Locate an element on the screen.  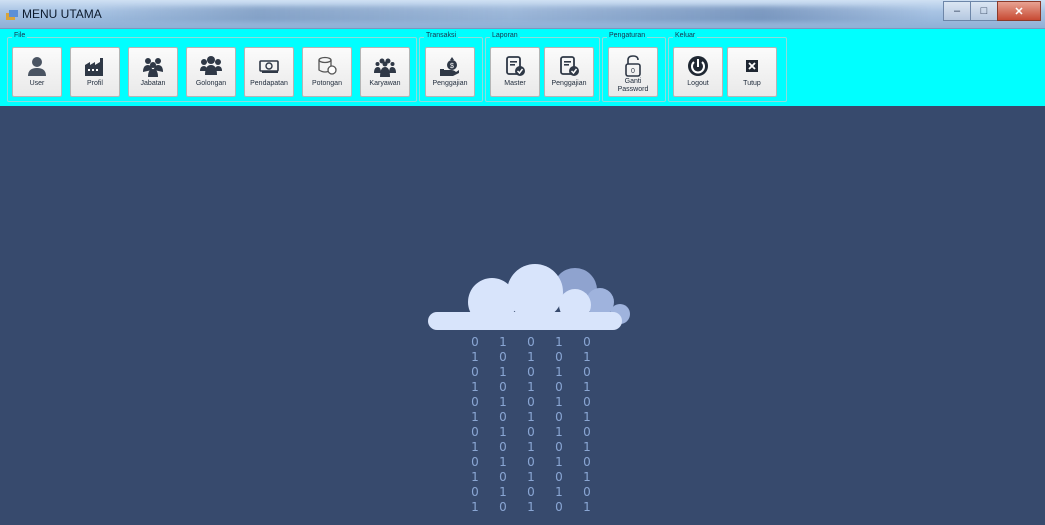
jabatan-button: Jabatan is located at coordinates (153, 72).